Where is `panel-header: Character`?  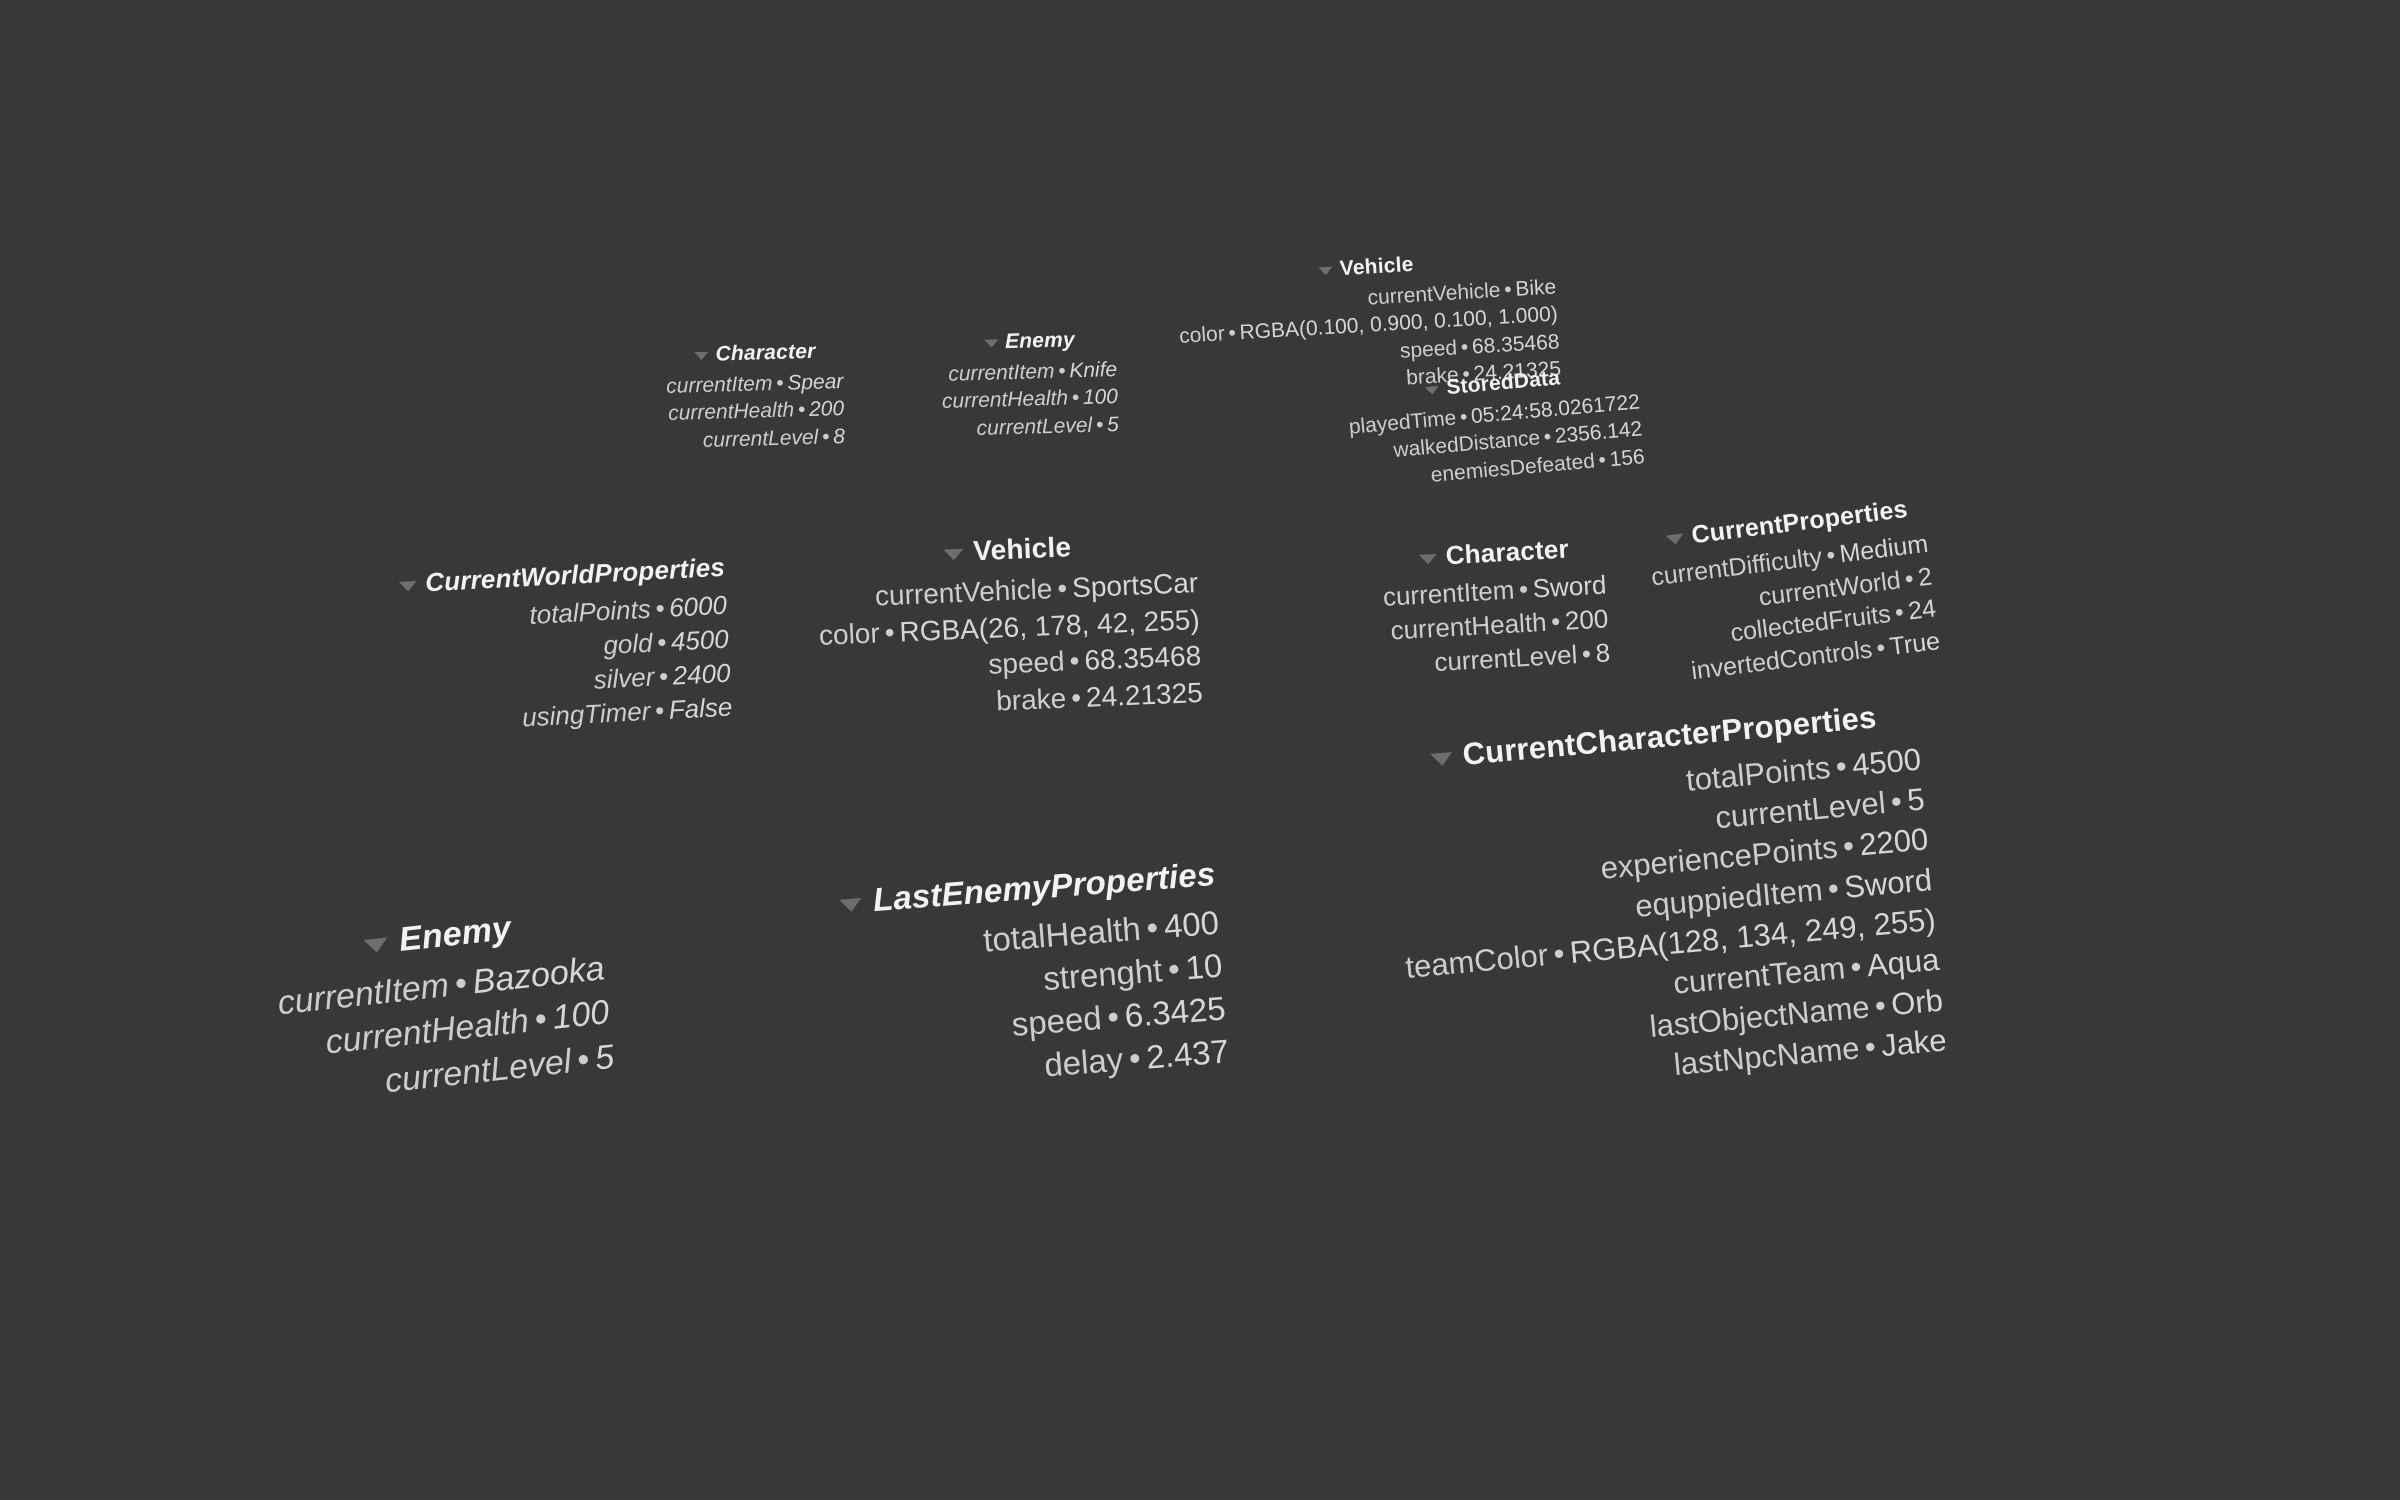
panel-header: Character is located at coordinates (754, 353).